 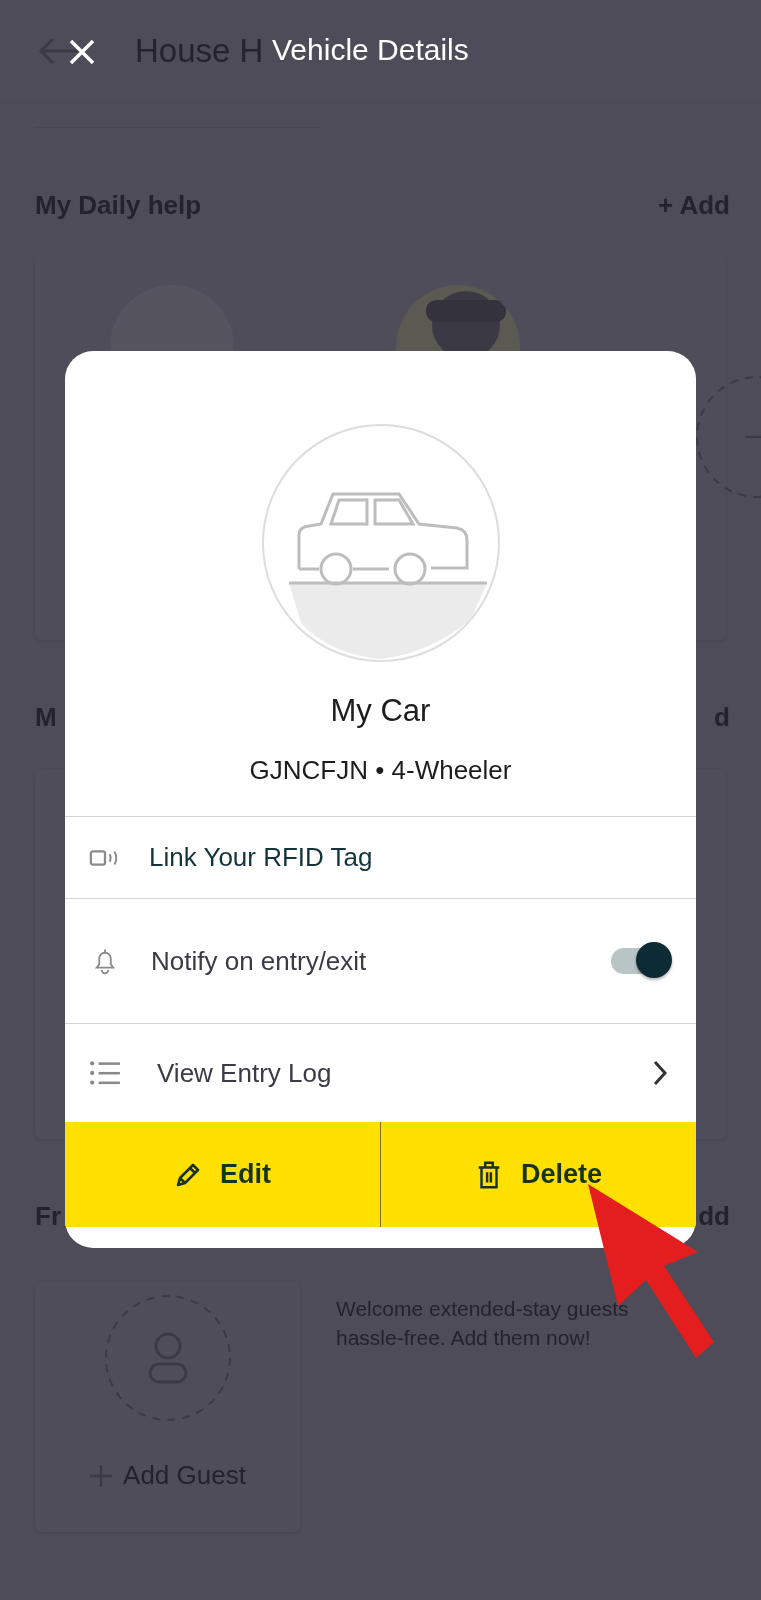 I want to click on chevron-icon, so click(x=660, y=1073).